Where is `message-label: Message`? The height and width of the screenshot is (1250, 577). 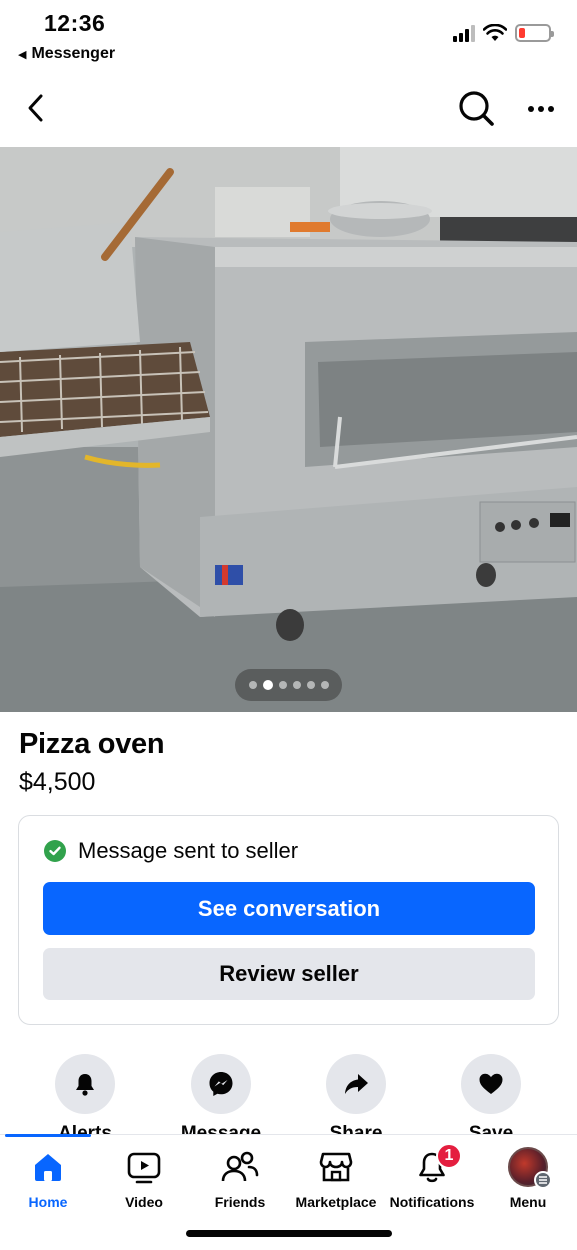
message-label: Message is located at coordinates (221, 1128).